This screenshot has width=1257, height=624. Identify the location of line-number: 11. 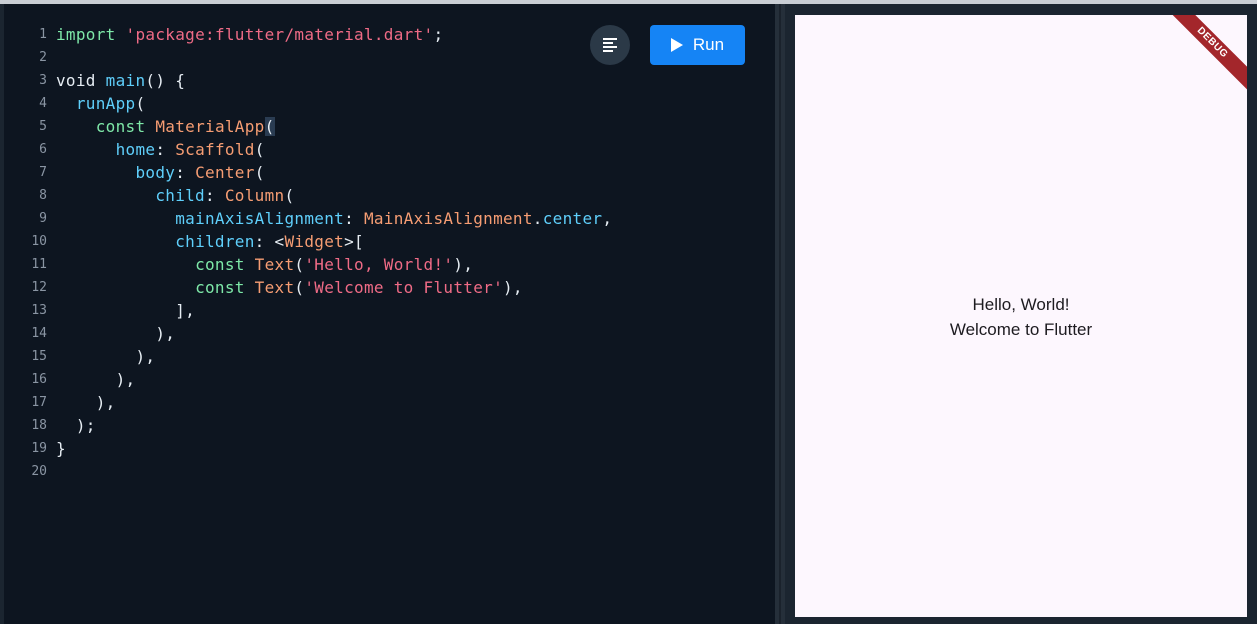
(39, 264).